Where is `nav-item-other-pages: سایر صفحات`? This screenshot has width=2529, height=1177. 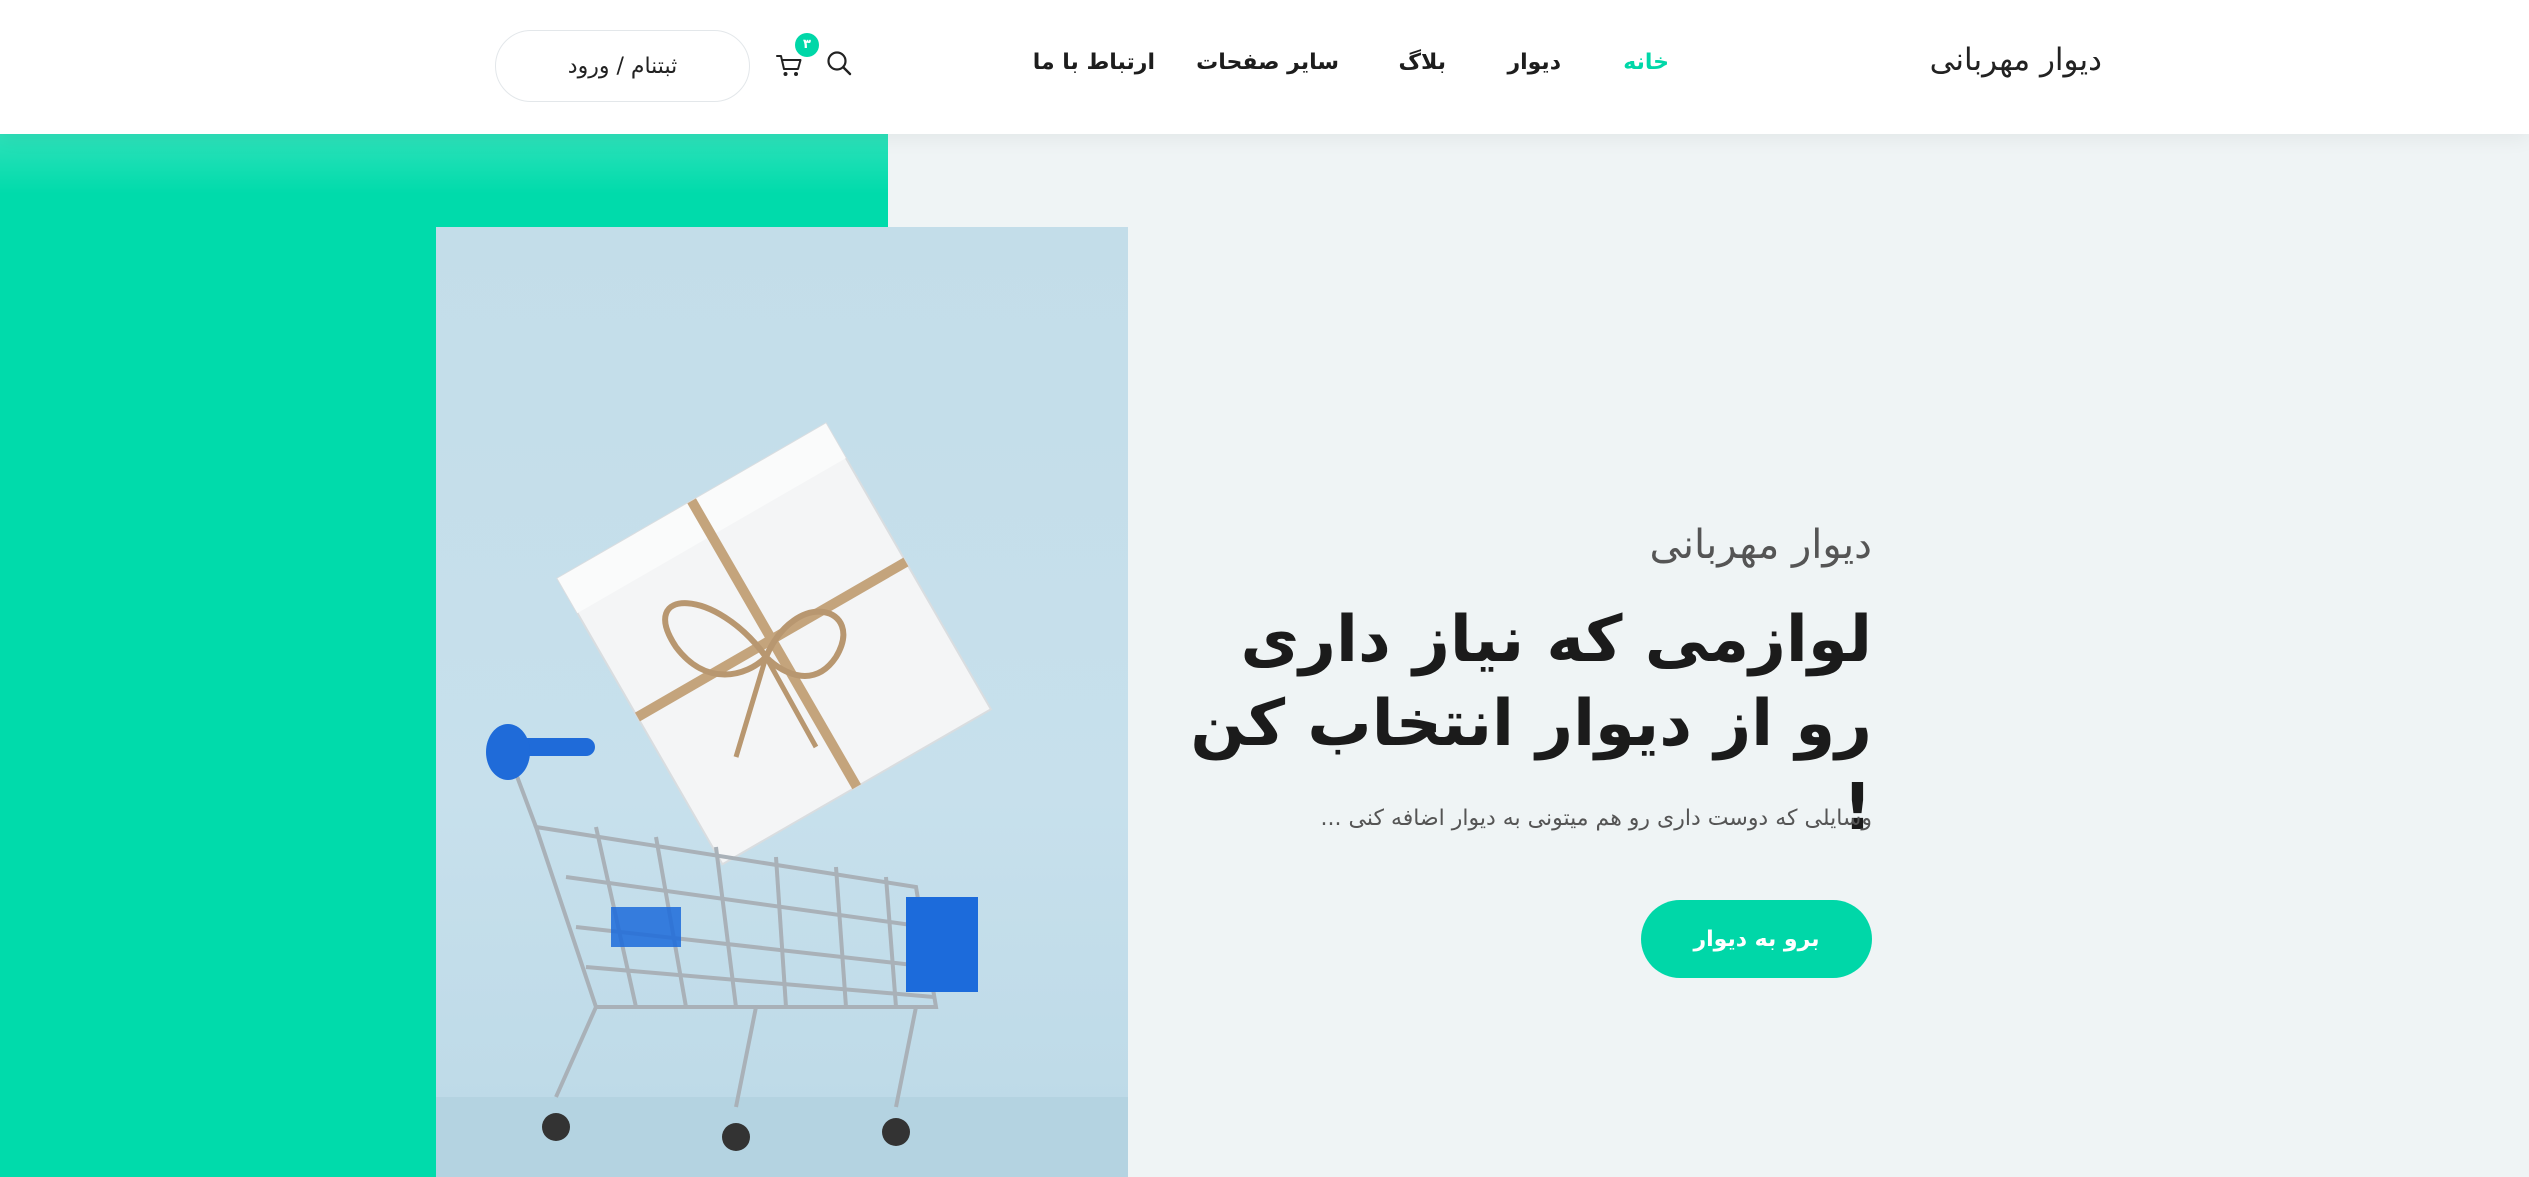
nav-item-other-pages: سایر صفحات is located at coordinates (1267, 62).